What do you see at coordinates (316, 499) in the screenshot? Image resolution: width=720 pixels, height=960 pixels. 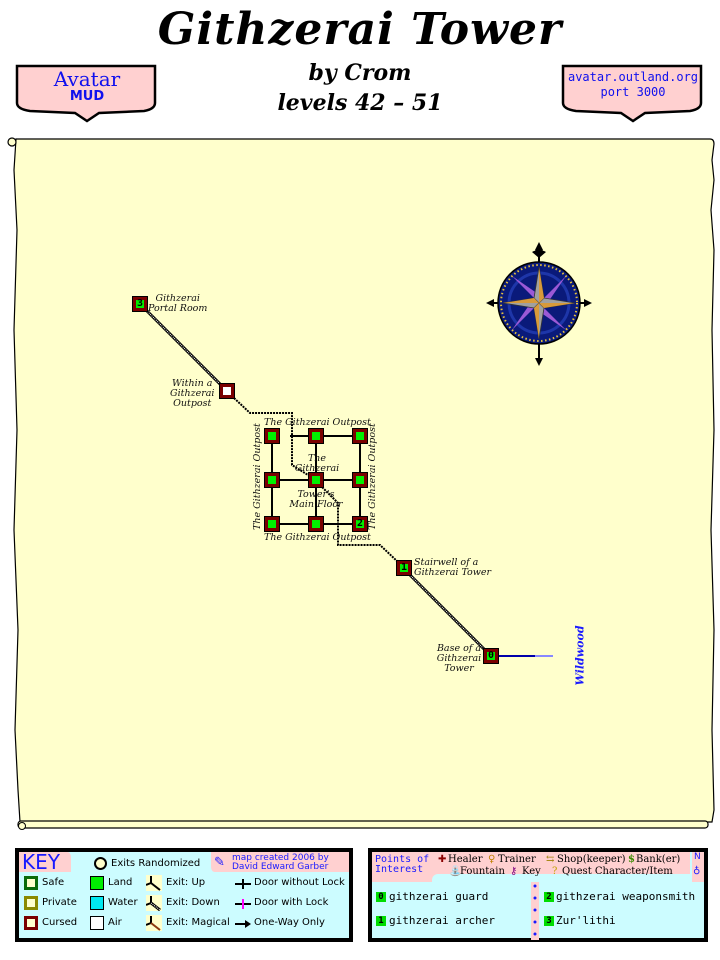 I see `label-main-floor-bottom: Tower's Main Floor` at bounding box center [316, 499].